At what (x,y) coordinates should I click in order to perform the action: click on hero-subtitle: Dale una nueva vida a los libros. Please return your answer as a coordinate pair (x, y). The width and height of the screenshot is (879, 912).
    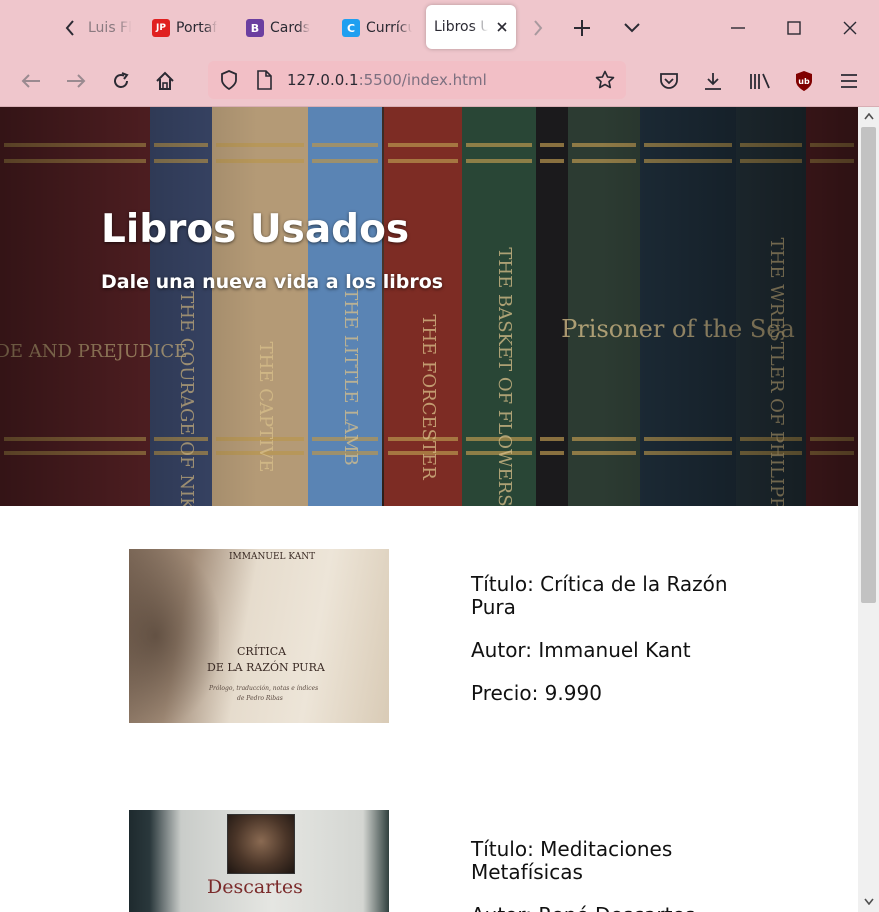
    Looking at the image, I should click on (272, 282).